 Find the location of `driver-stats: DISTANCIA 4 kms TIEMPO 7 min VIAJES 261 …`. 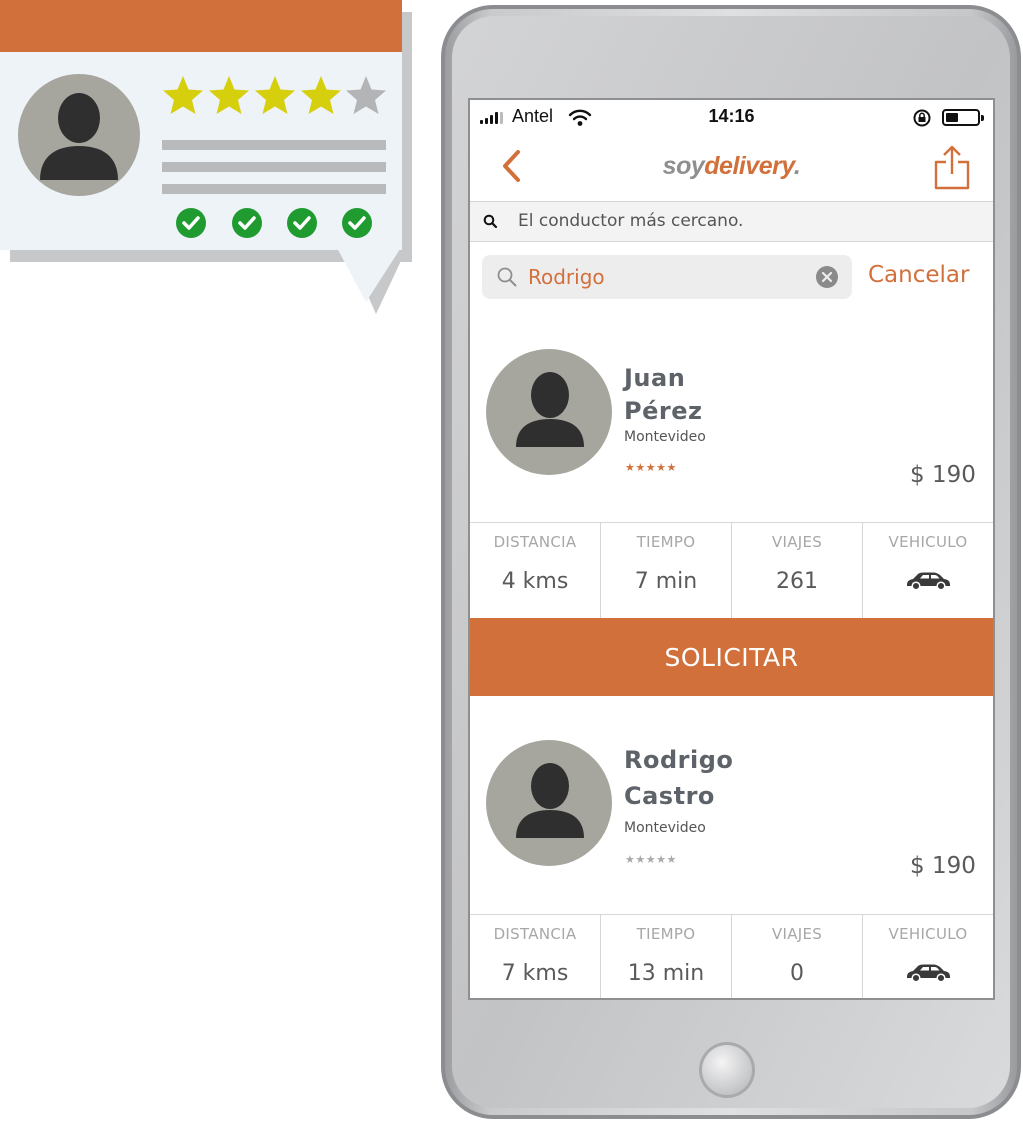

driver-stats: DISTANCIA 4 kms TIEMPO 7 min VIAJES 261 … is located at coordinates (731, 570).